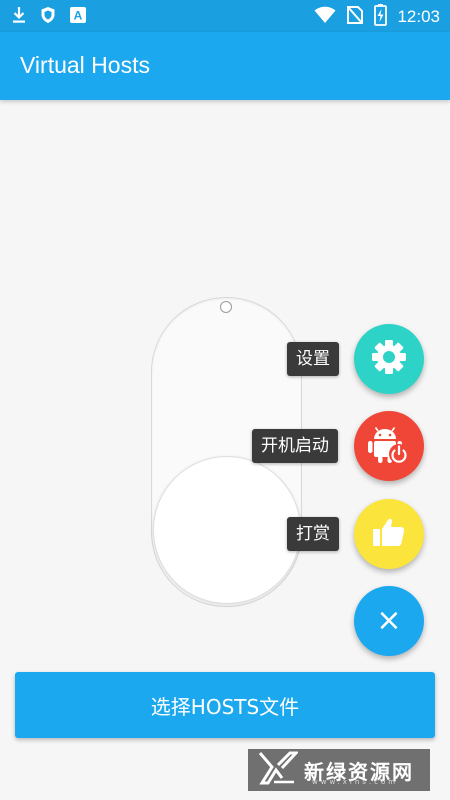 The width and height of the screenshot is (450, 800). What do you see at coordinates (226, 307) in the screenshot?
I see `toggle-indicator-dot` at bounding box center [226, 307].